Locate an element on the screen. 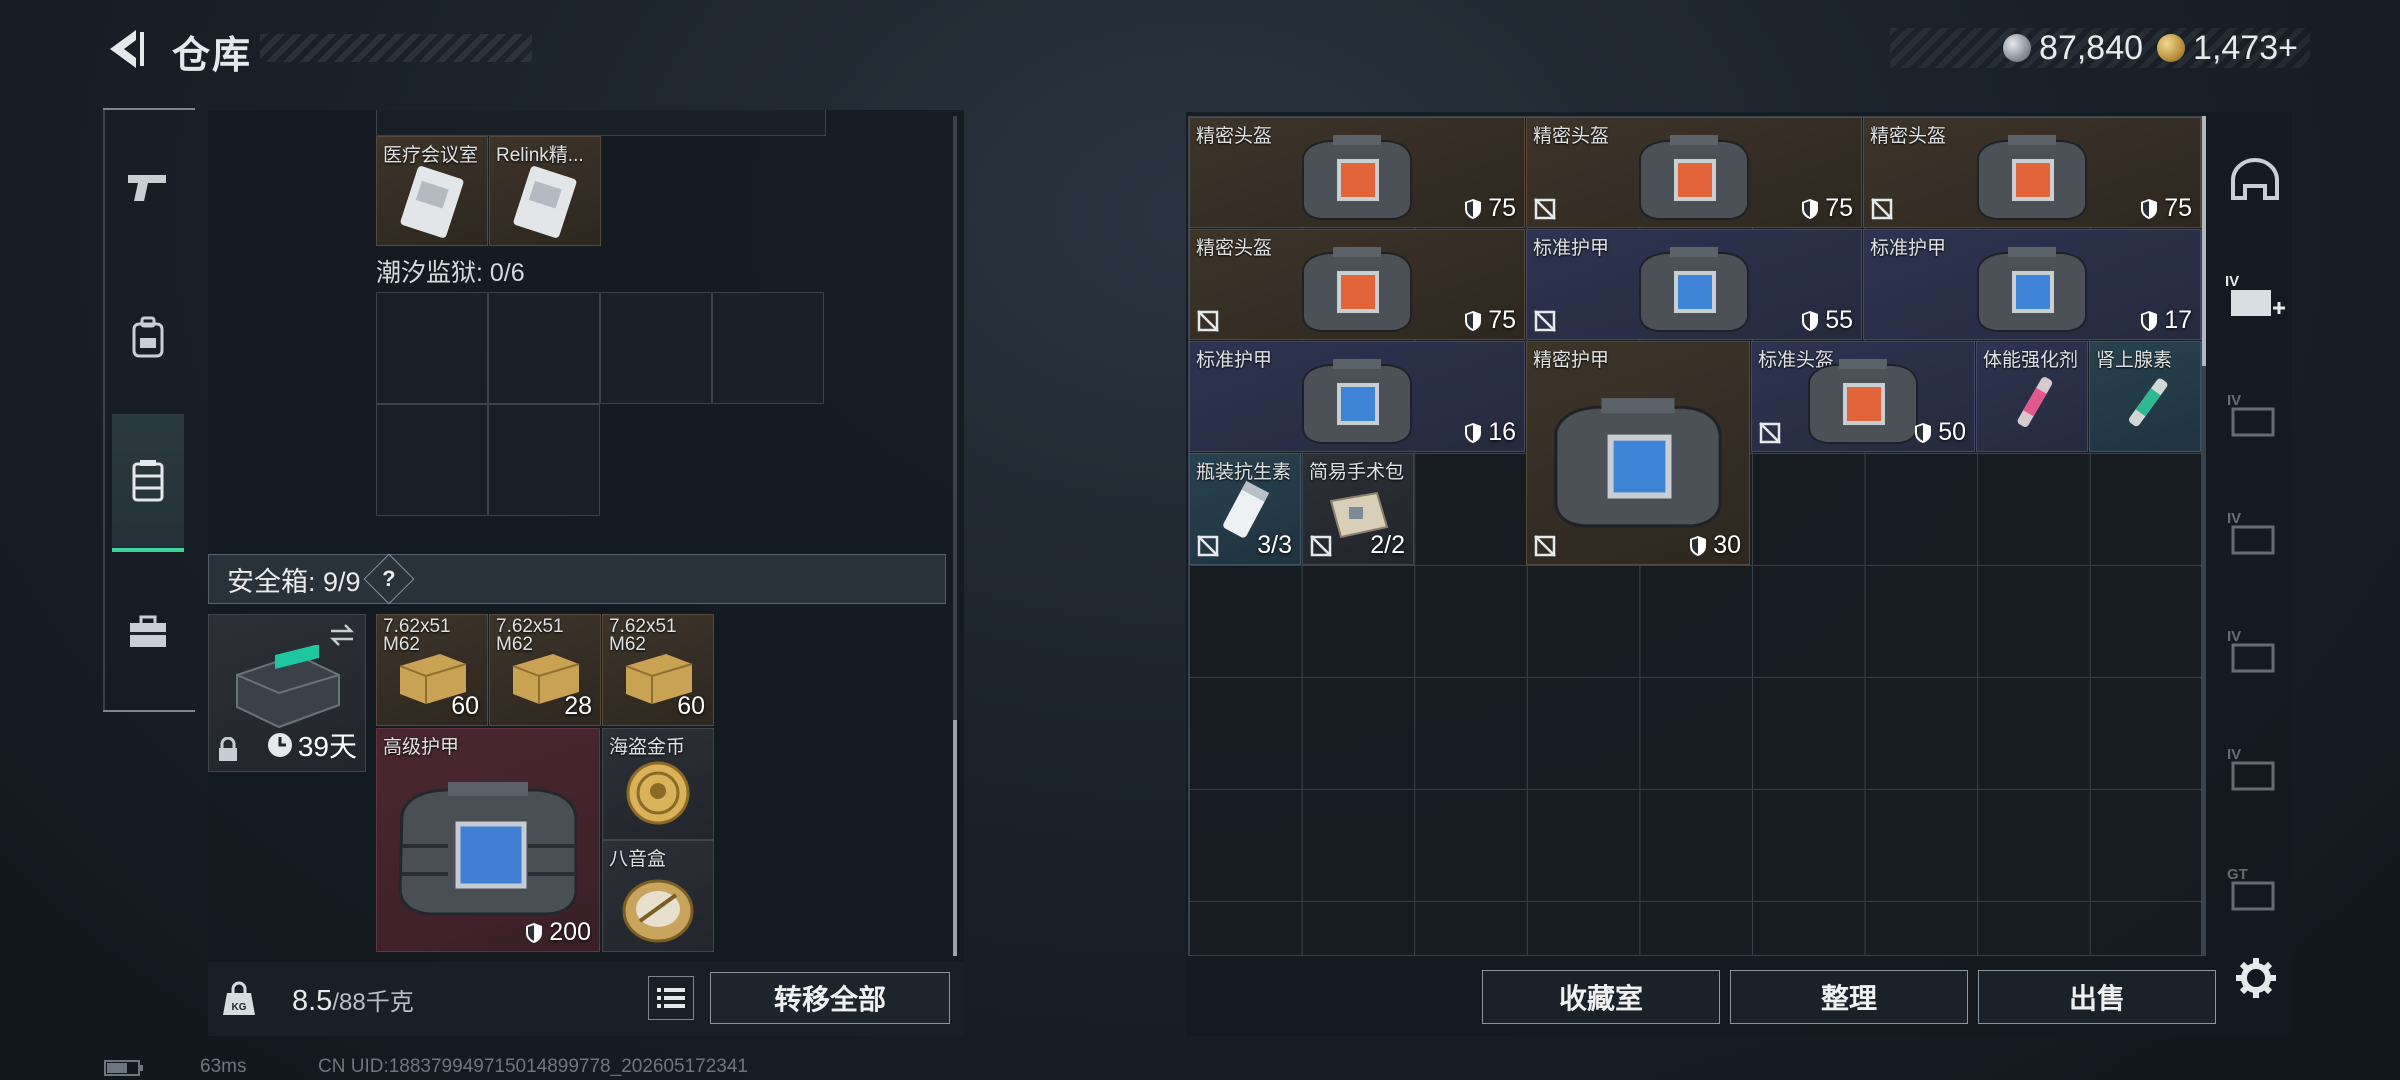 Image resolution: width=2400 pixels, height=1080 pixels. inventory-item-ammo: 7.62x51 M62 28 is located at coordinates (545, 670).